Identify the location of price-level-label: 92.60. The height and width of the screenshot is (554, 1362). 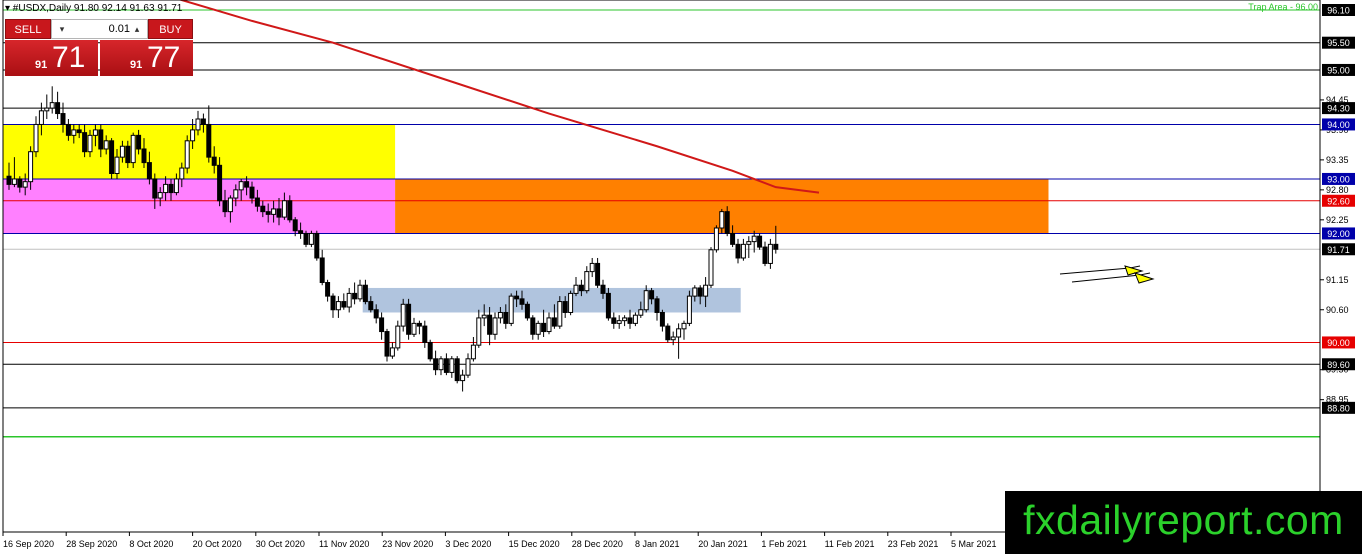
(1338, 201).